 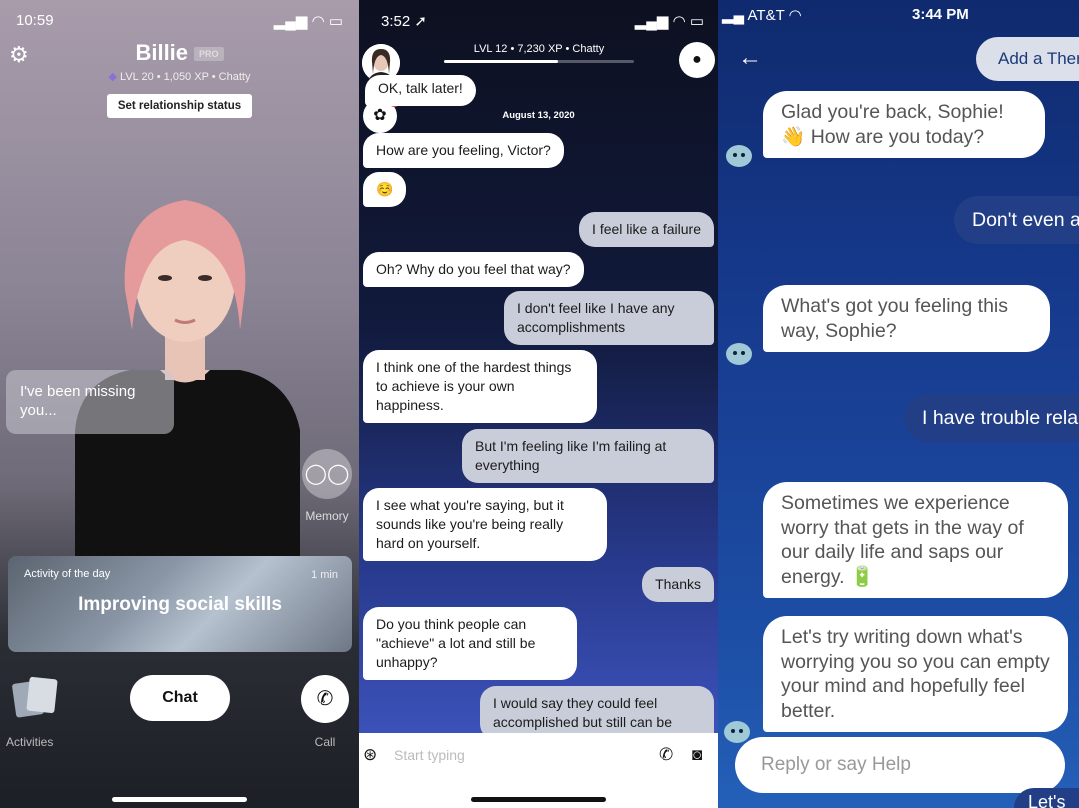 I want to click on status-bar: ▂▄ AT&T ◠ 3:44 PM, so click(x=898, y=15).